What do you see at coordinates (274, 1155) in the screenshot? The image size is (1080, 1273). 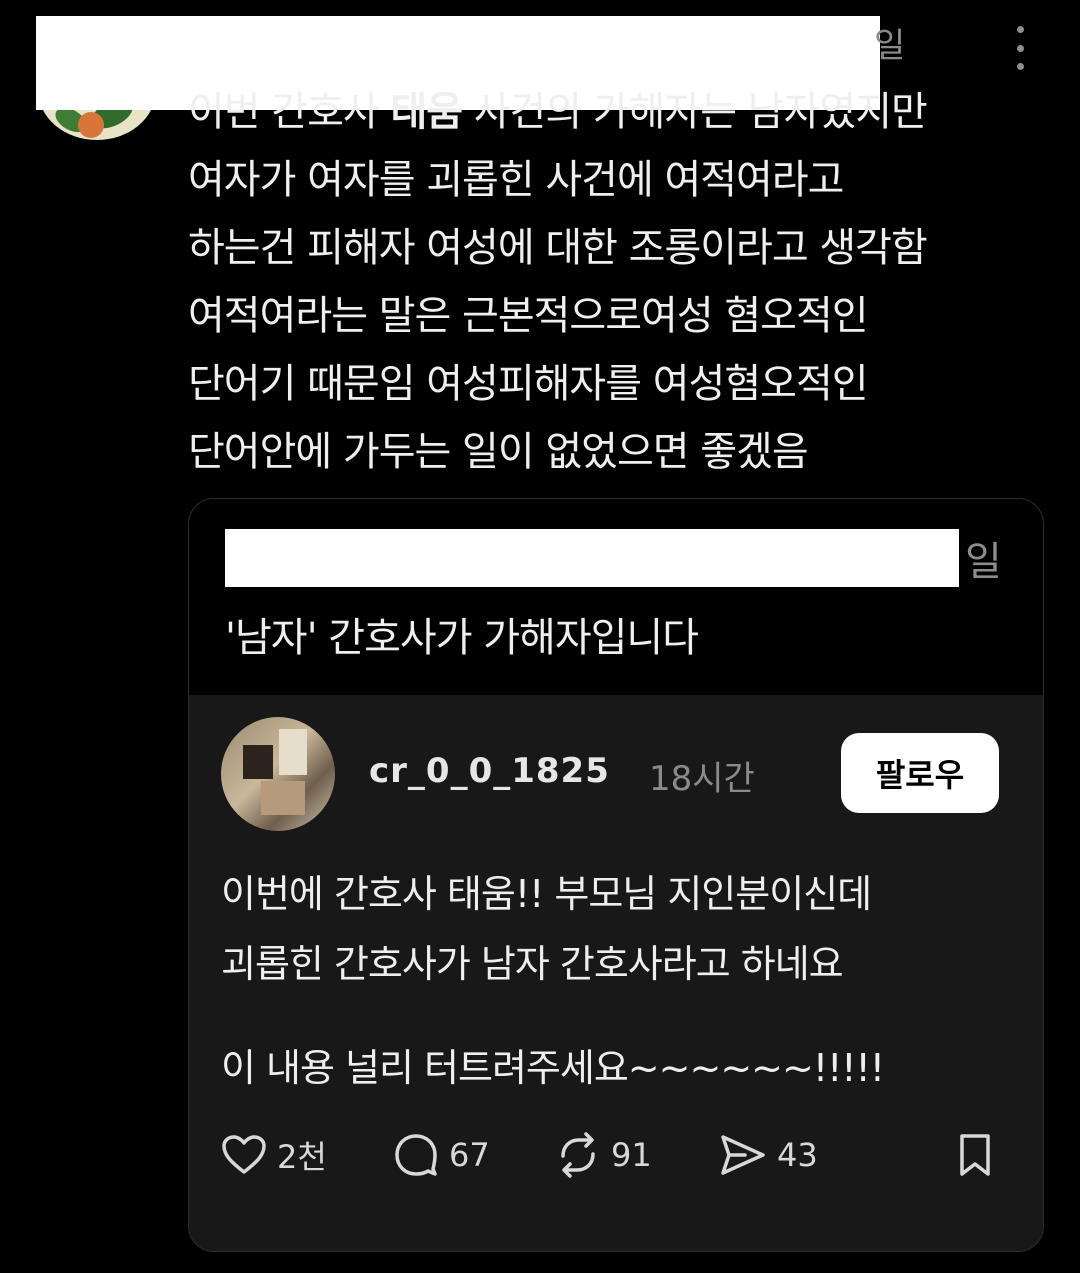 I see `like-button: 2천` at bounding box center [274, 1155].